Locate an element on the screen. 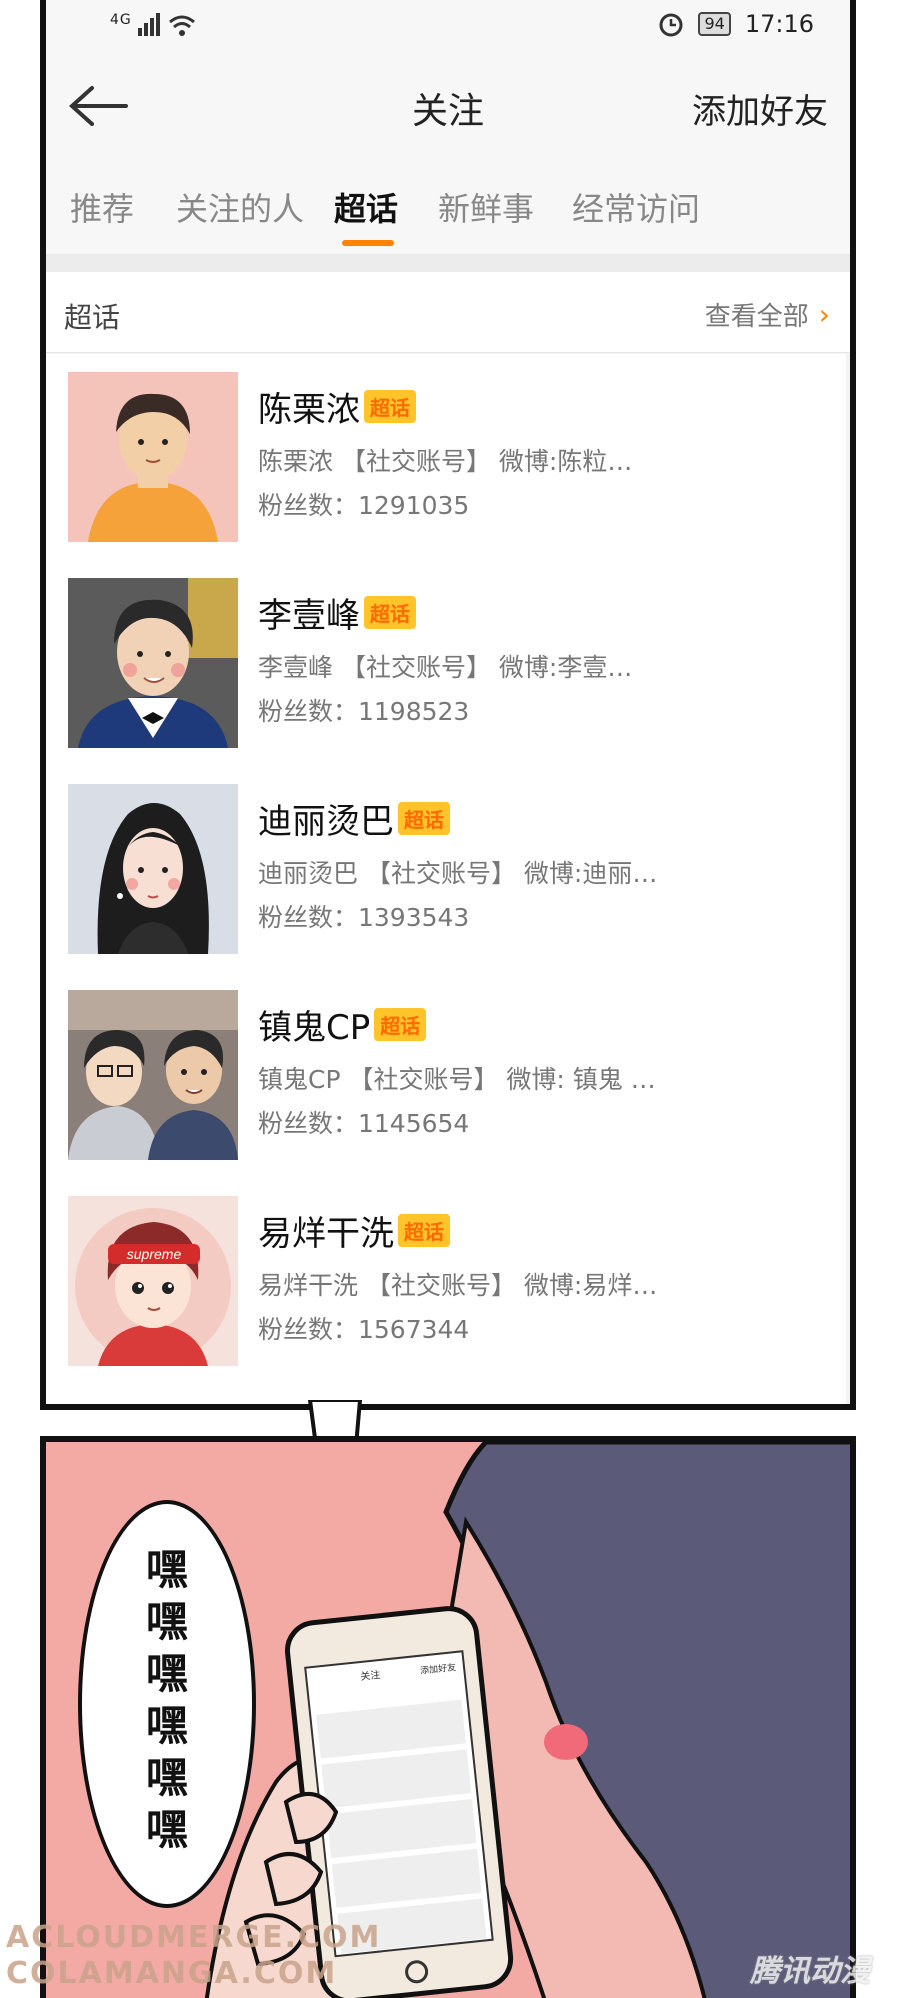 The width and height of the screenshot is (900, 1998). chevron-right-icon: › is located at coordinates (824, 314).